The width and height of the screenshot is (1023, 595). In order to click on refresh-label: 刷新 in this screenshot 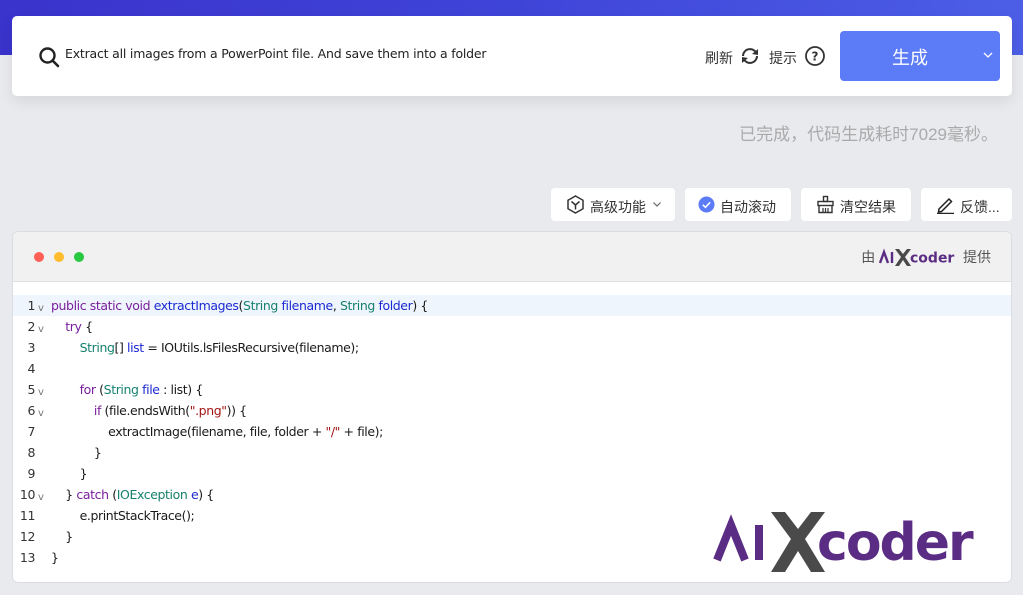, I will do `click(719, 58)`.